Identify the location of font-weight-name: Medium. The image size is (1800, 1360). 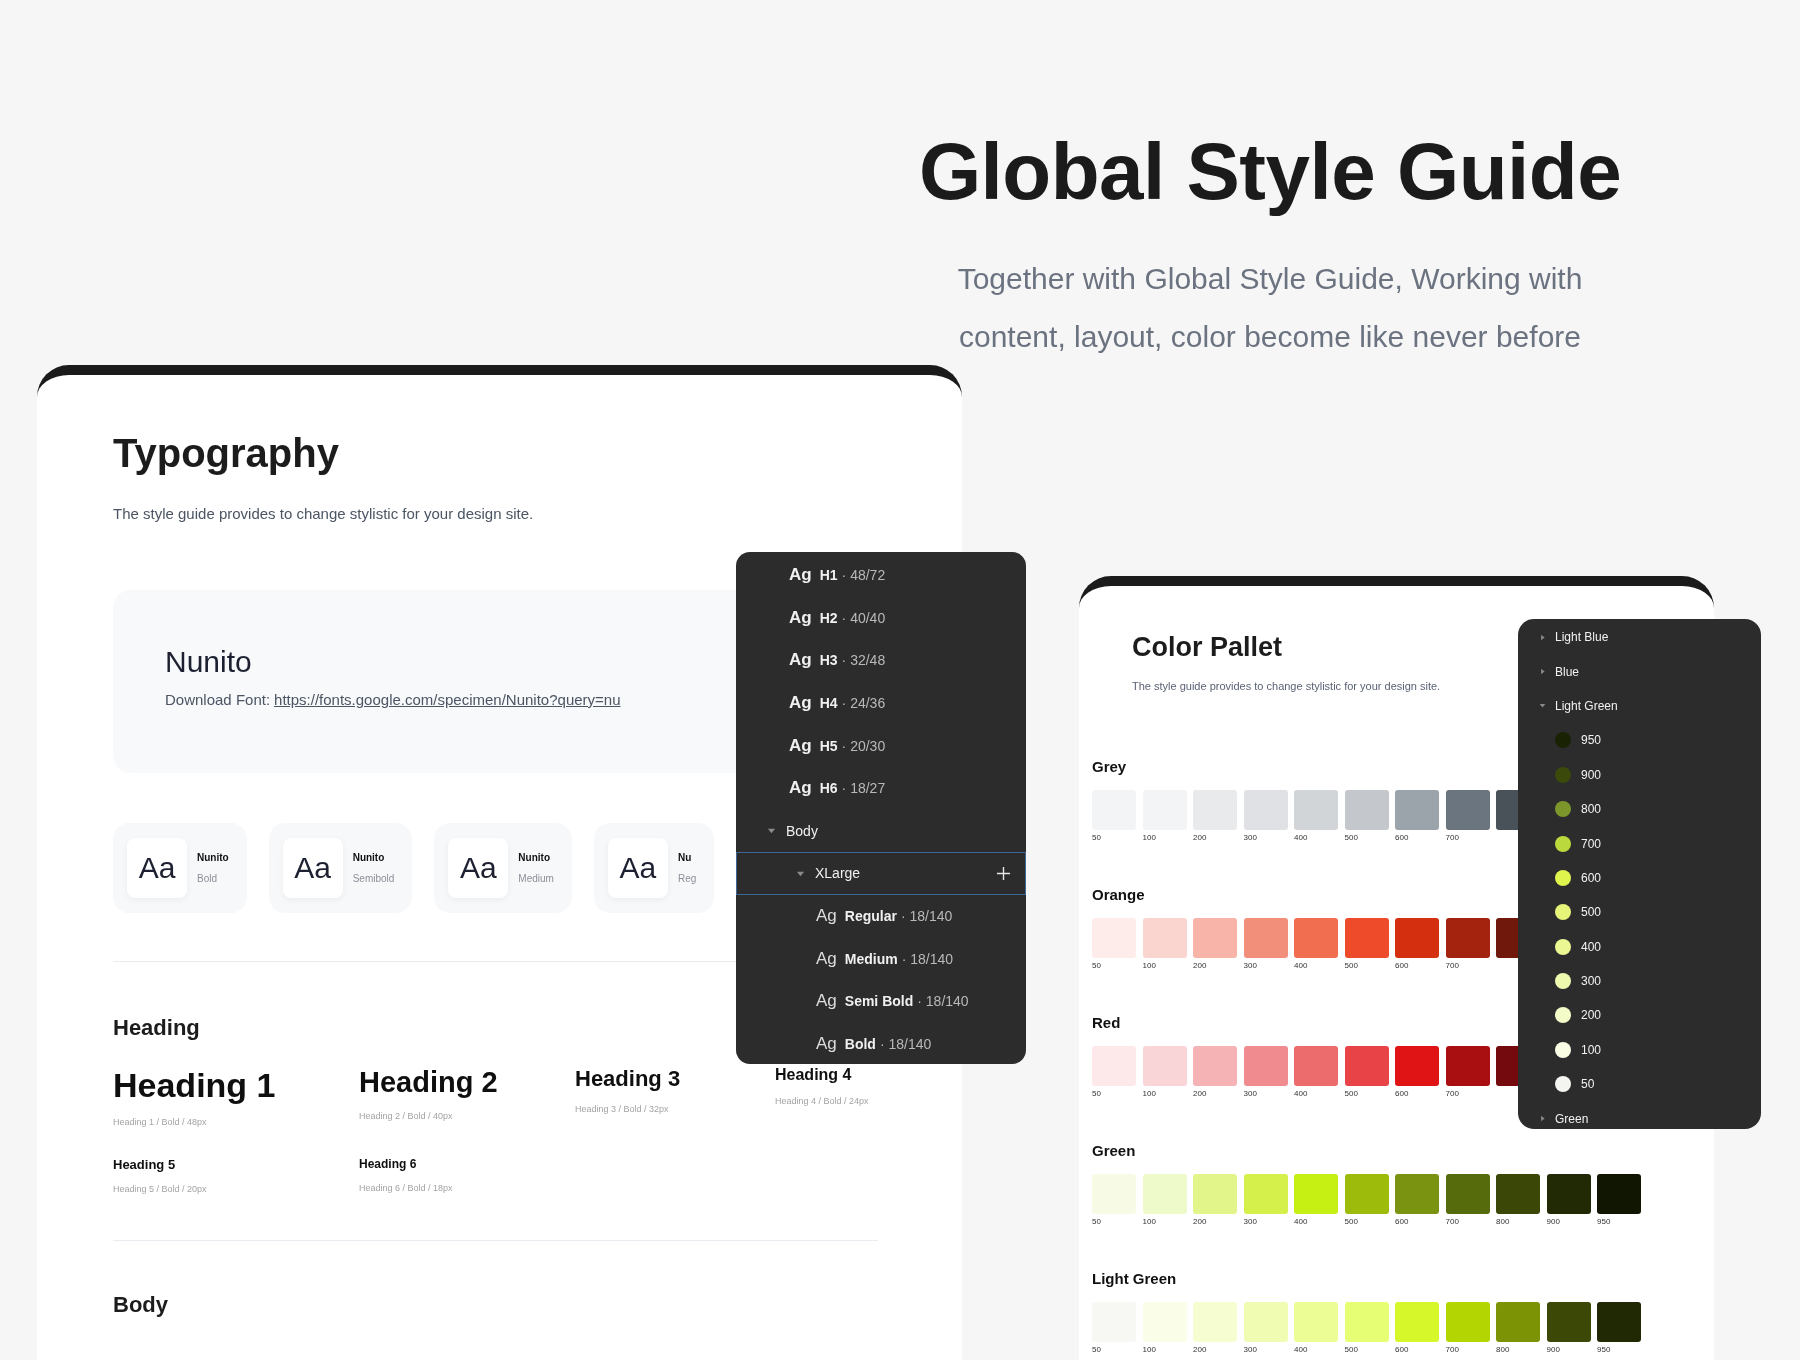
(536, 878).